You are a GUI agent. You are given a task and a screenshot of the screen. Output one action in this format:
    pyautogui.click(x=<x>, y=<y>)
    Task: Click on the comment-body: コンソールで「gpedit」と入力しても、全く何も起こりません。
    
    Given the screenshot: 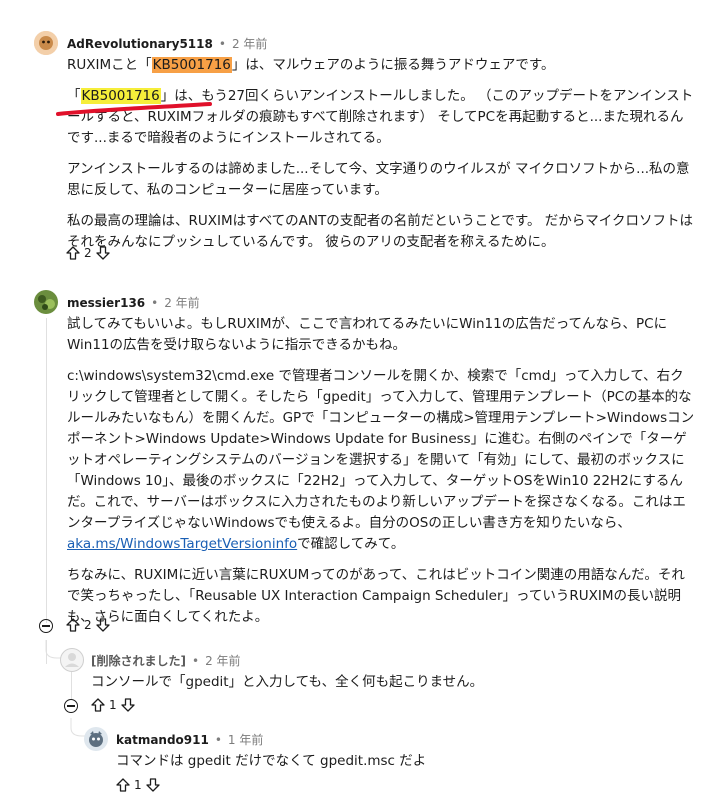 What is the action you would take?
    pyautogui.click(x=391, y=687)
    